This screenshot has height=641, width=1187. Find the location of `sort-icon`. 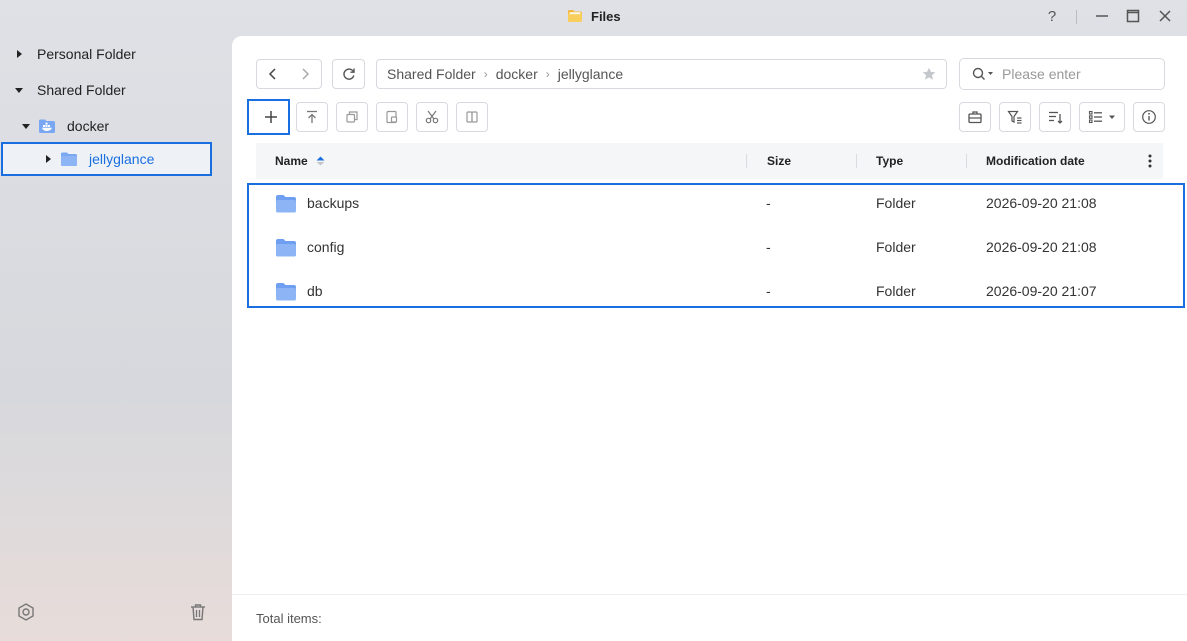

sort-icon is located at coordinates (1056, 117).